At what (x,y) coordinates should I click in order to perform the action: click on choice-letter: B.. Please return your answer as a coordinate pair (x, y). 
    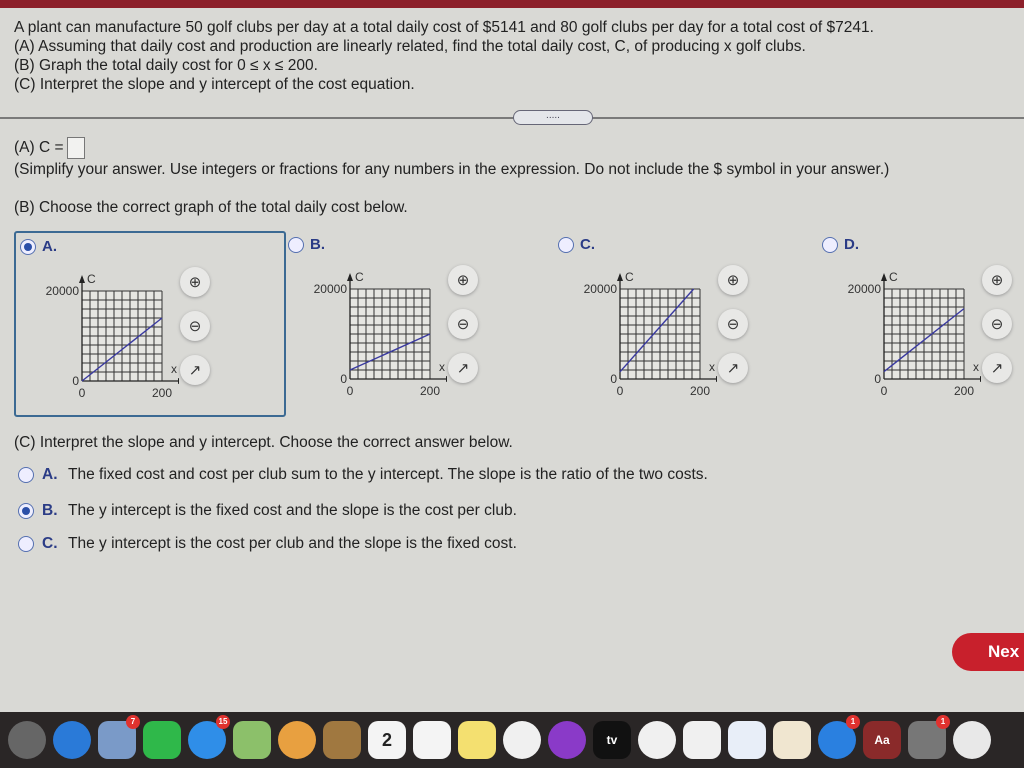
    Looking at the image, I should click on (50, 510).